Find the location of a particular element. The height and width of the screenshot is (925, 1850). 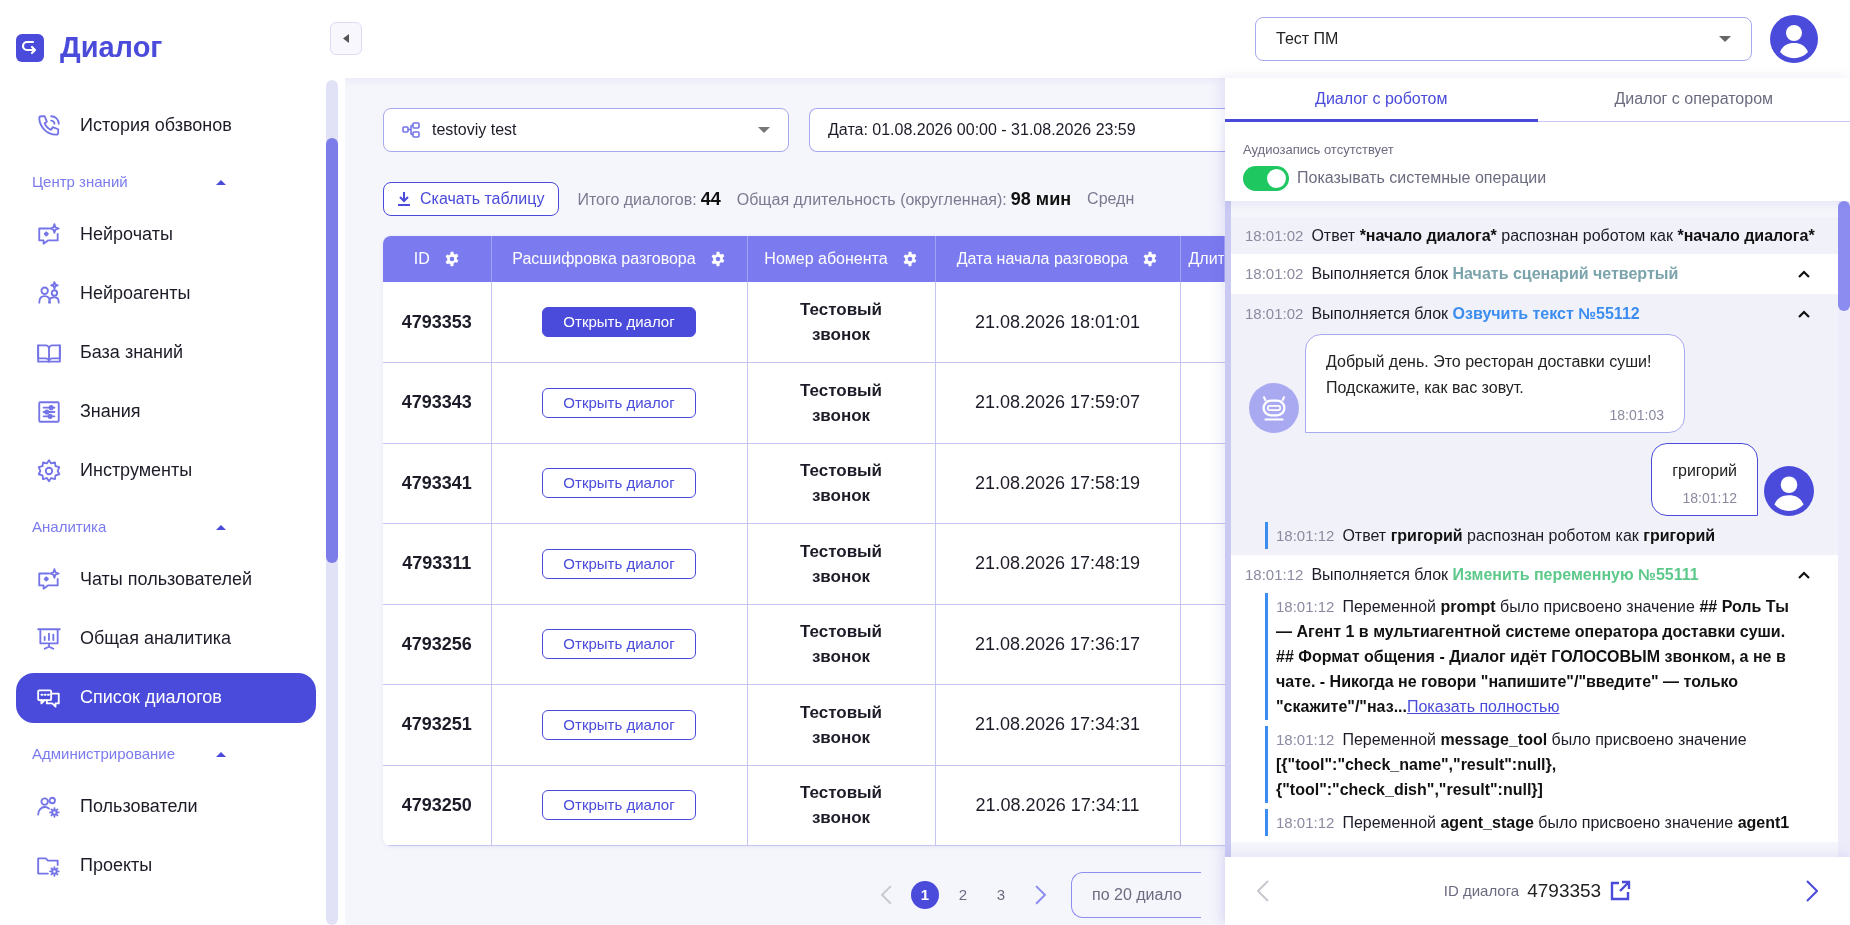

phone-icon is located at coordinates (49, 125).